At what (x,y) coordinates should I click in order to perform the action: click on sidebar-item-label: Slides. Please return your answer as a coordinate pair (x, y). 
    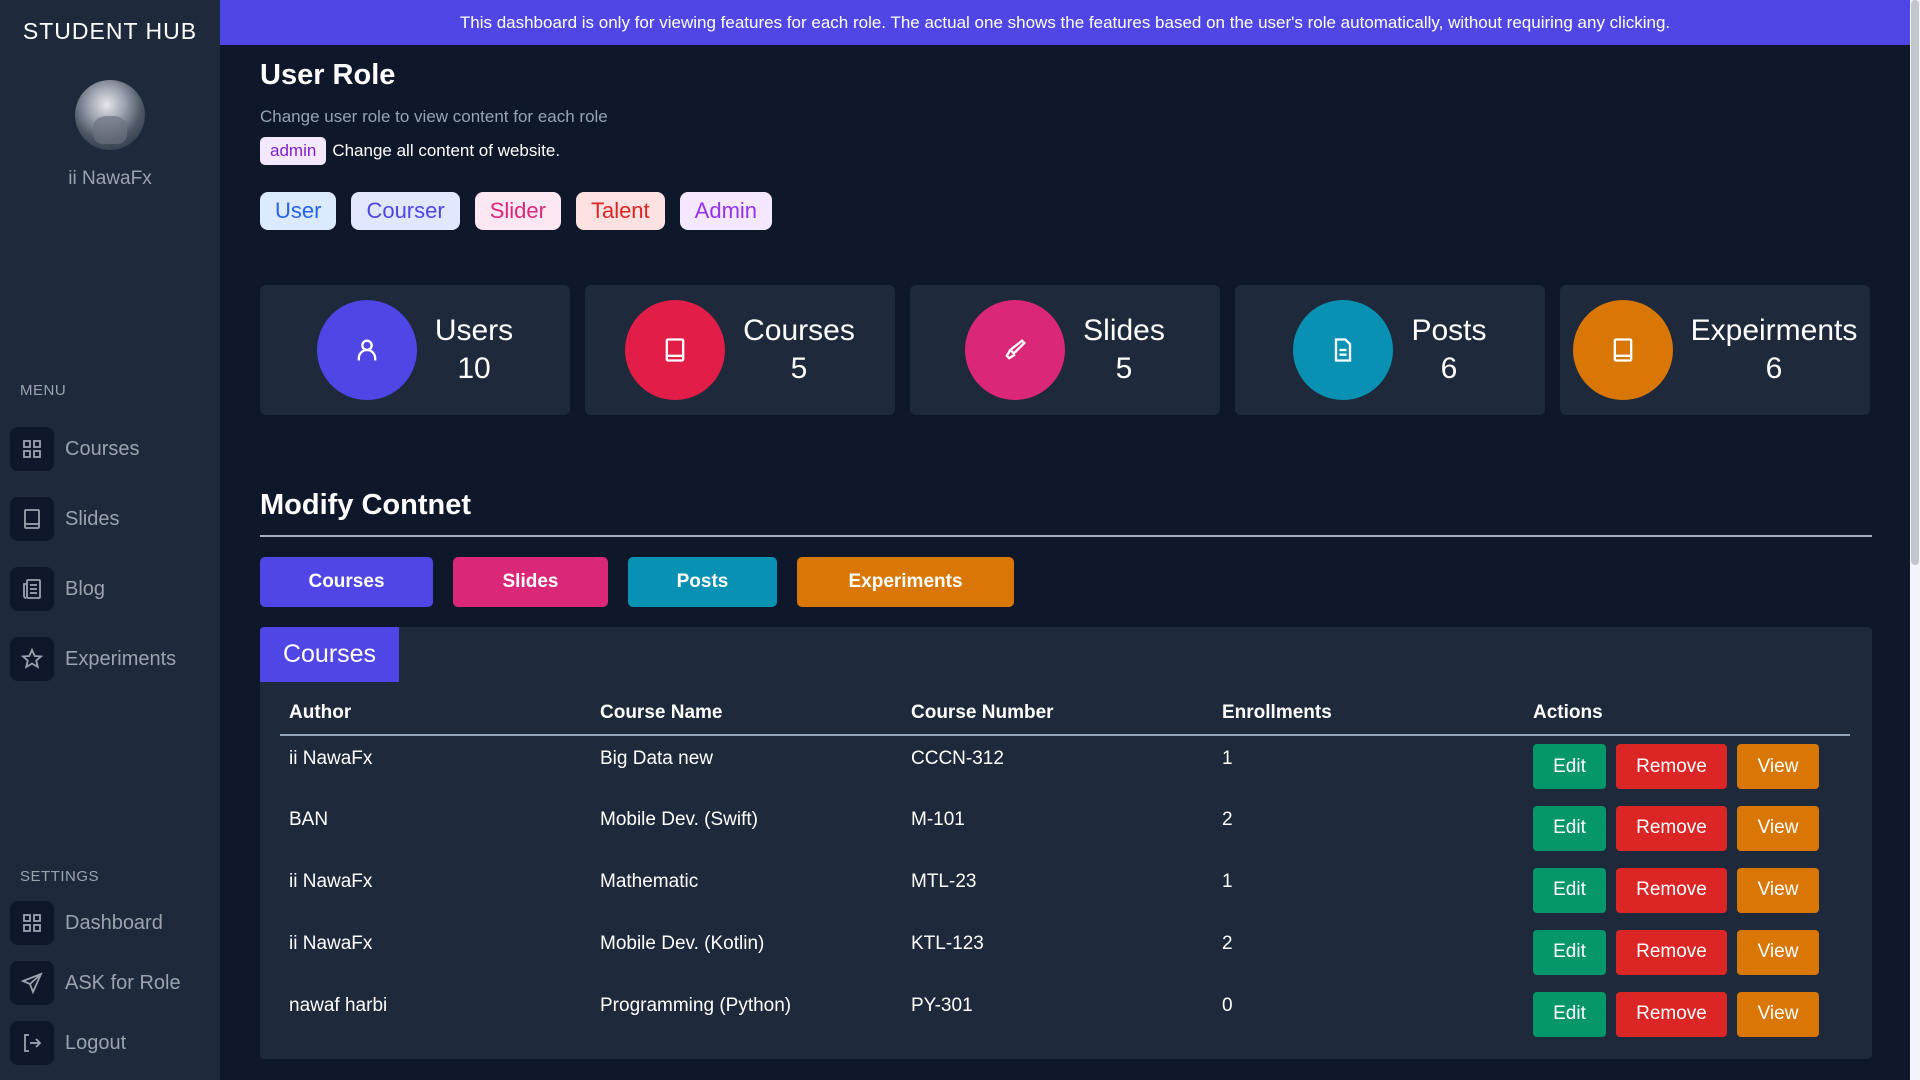
    Looking at the image, I should click on (92, 518).